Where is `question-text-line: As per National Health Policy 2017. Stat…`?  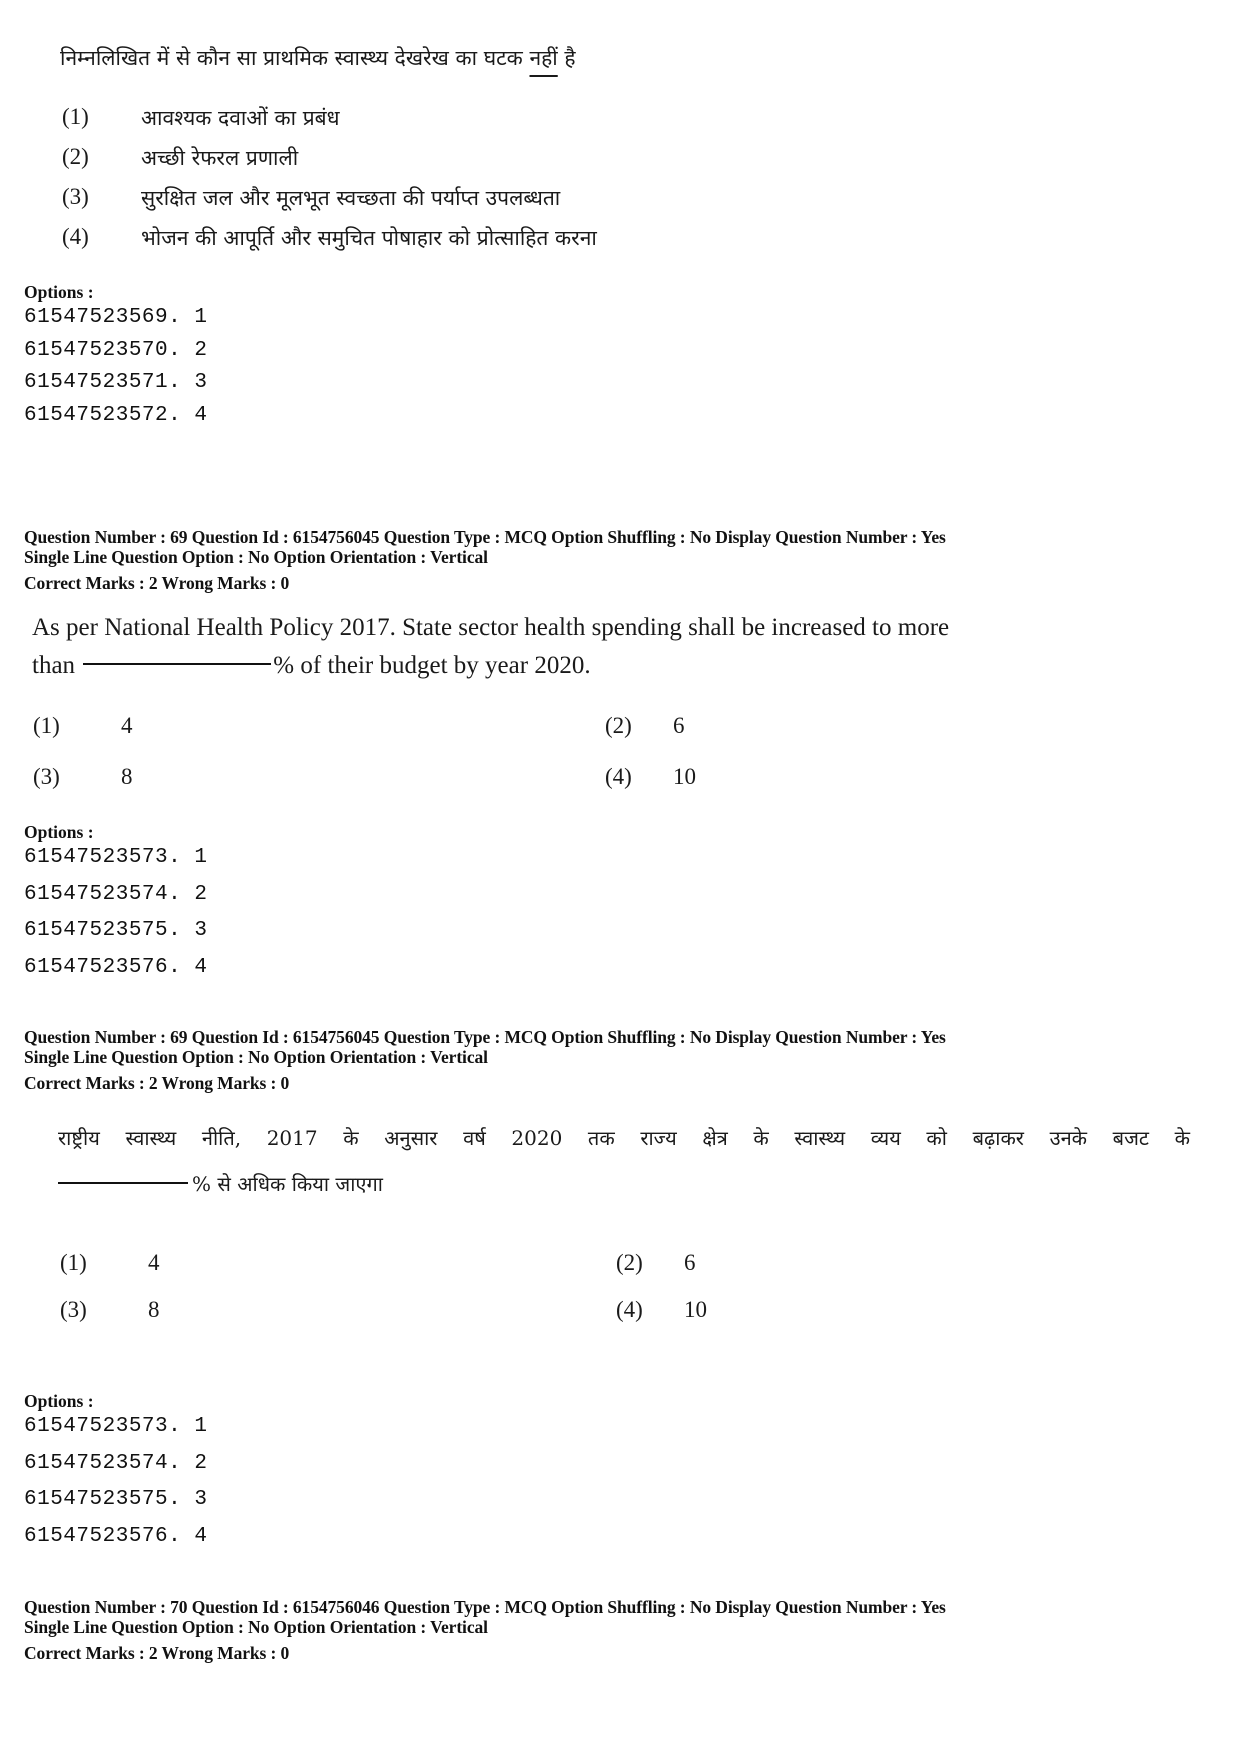 question-text-line: As per National Health Policy 2017. Stat… is located at coordinates (491, 627).